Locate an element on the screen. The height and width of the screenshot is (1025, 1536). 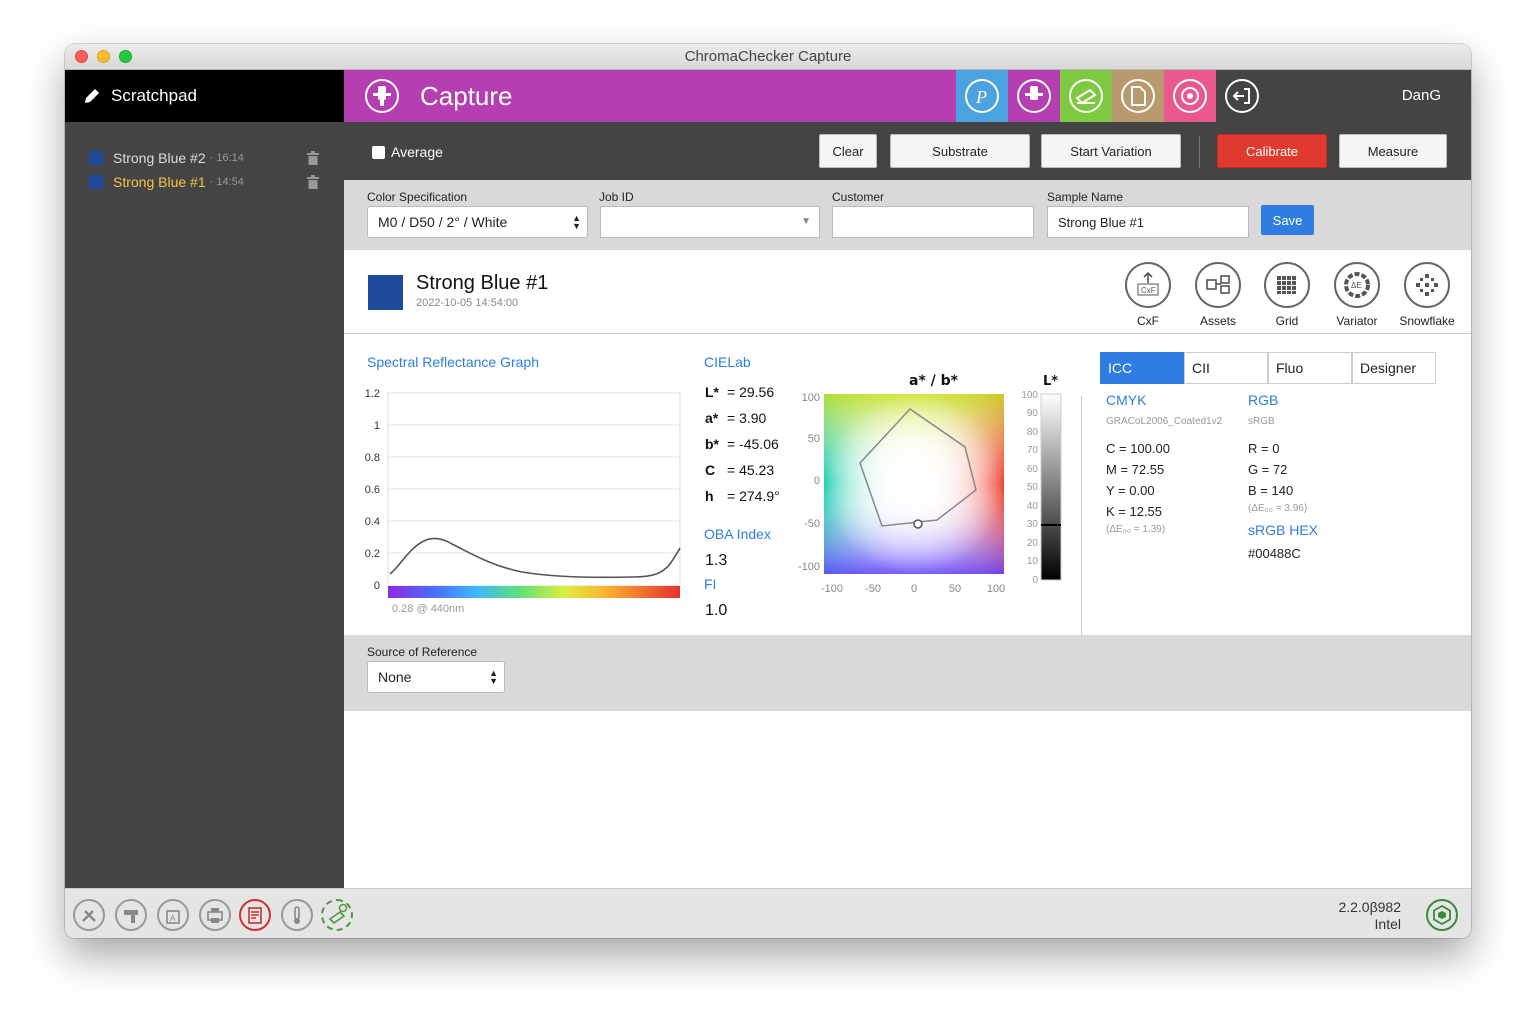
zoom-window-button is located at coordinates (125, 56).